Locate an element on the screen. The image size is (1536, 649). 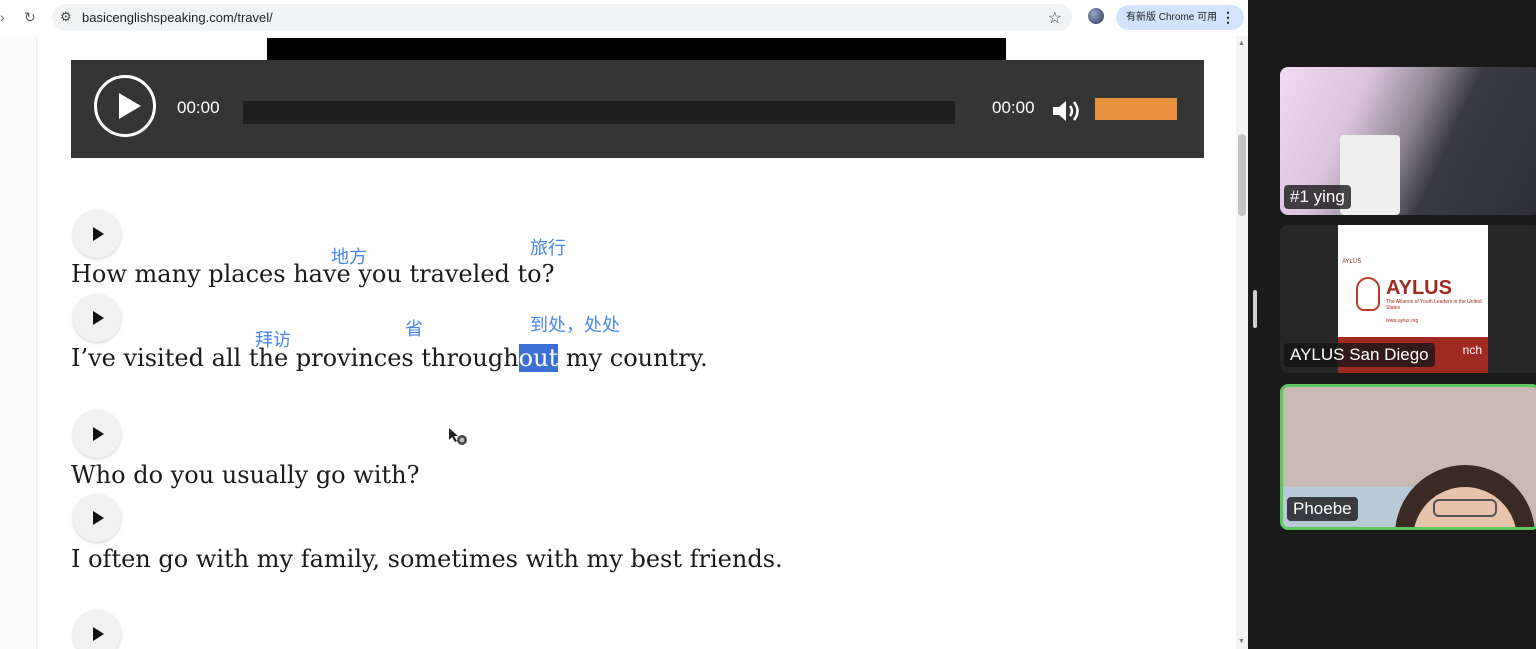
slide-footer-text: nch is located at coordinates (1472, 350).